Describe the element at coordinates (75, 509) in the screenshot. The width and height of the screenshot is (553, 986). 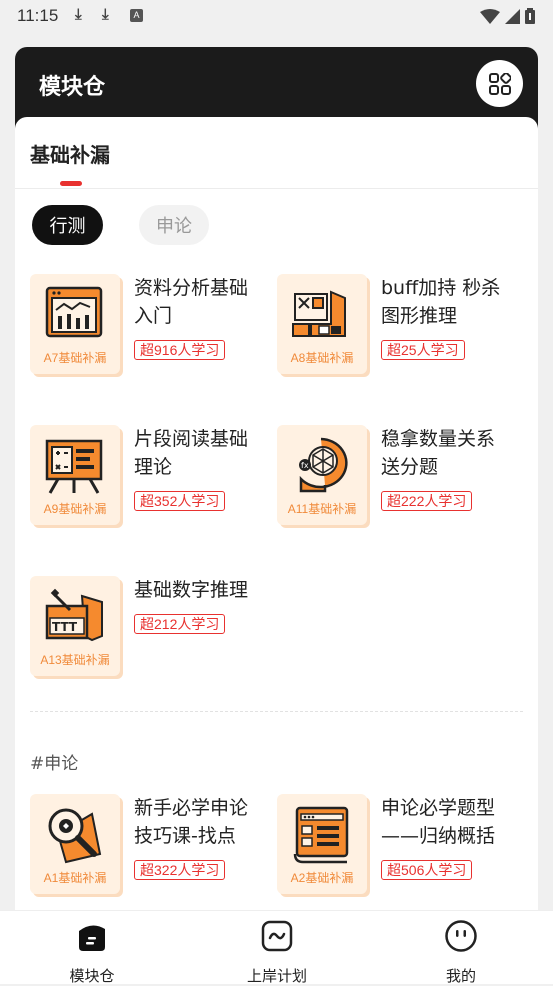
I see `course-tag: A9基础补漏` at that location.